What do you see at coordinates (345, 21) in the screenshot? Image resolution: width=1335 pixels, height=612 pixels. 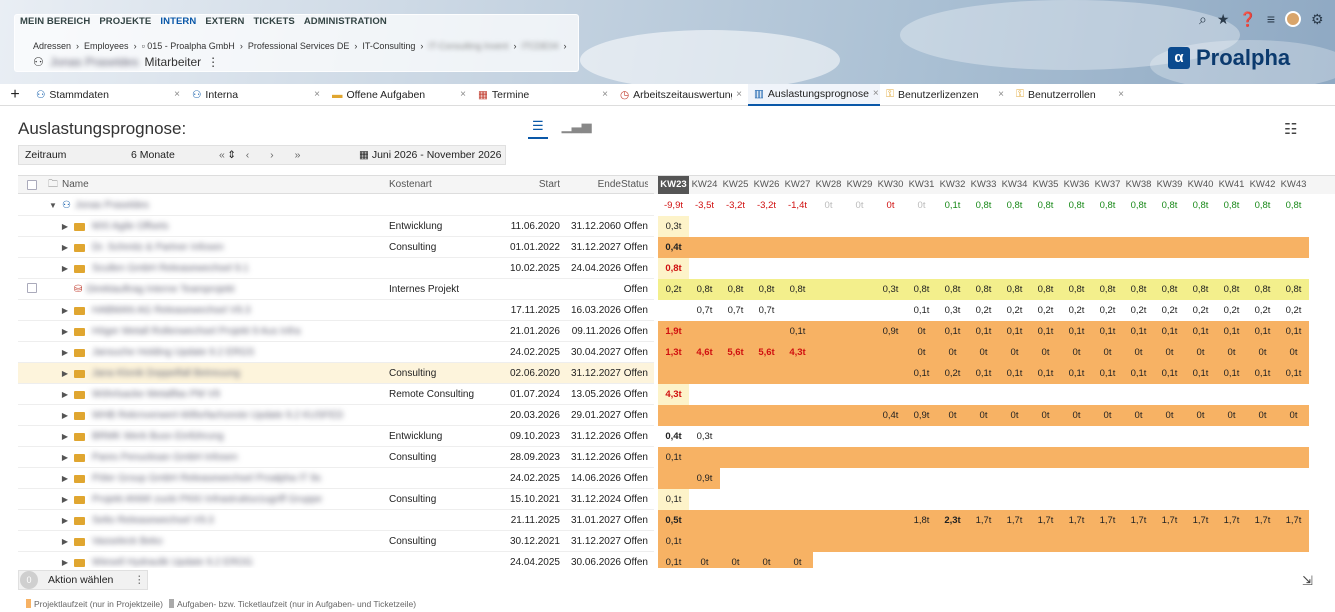 I see `nav-administration: ADMINISTRATION` at bounding box center [345, 21].